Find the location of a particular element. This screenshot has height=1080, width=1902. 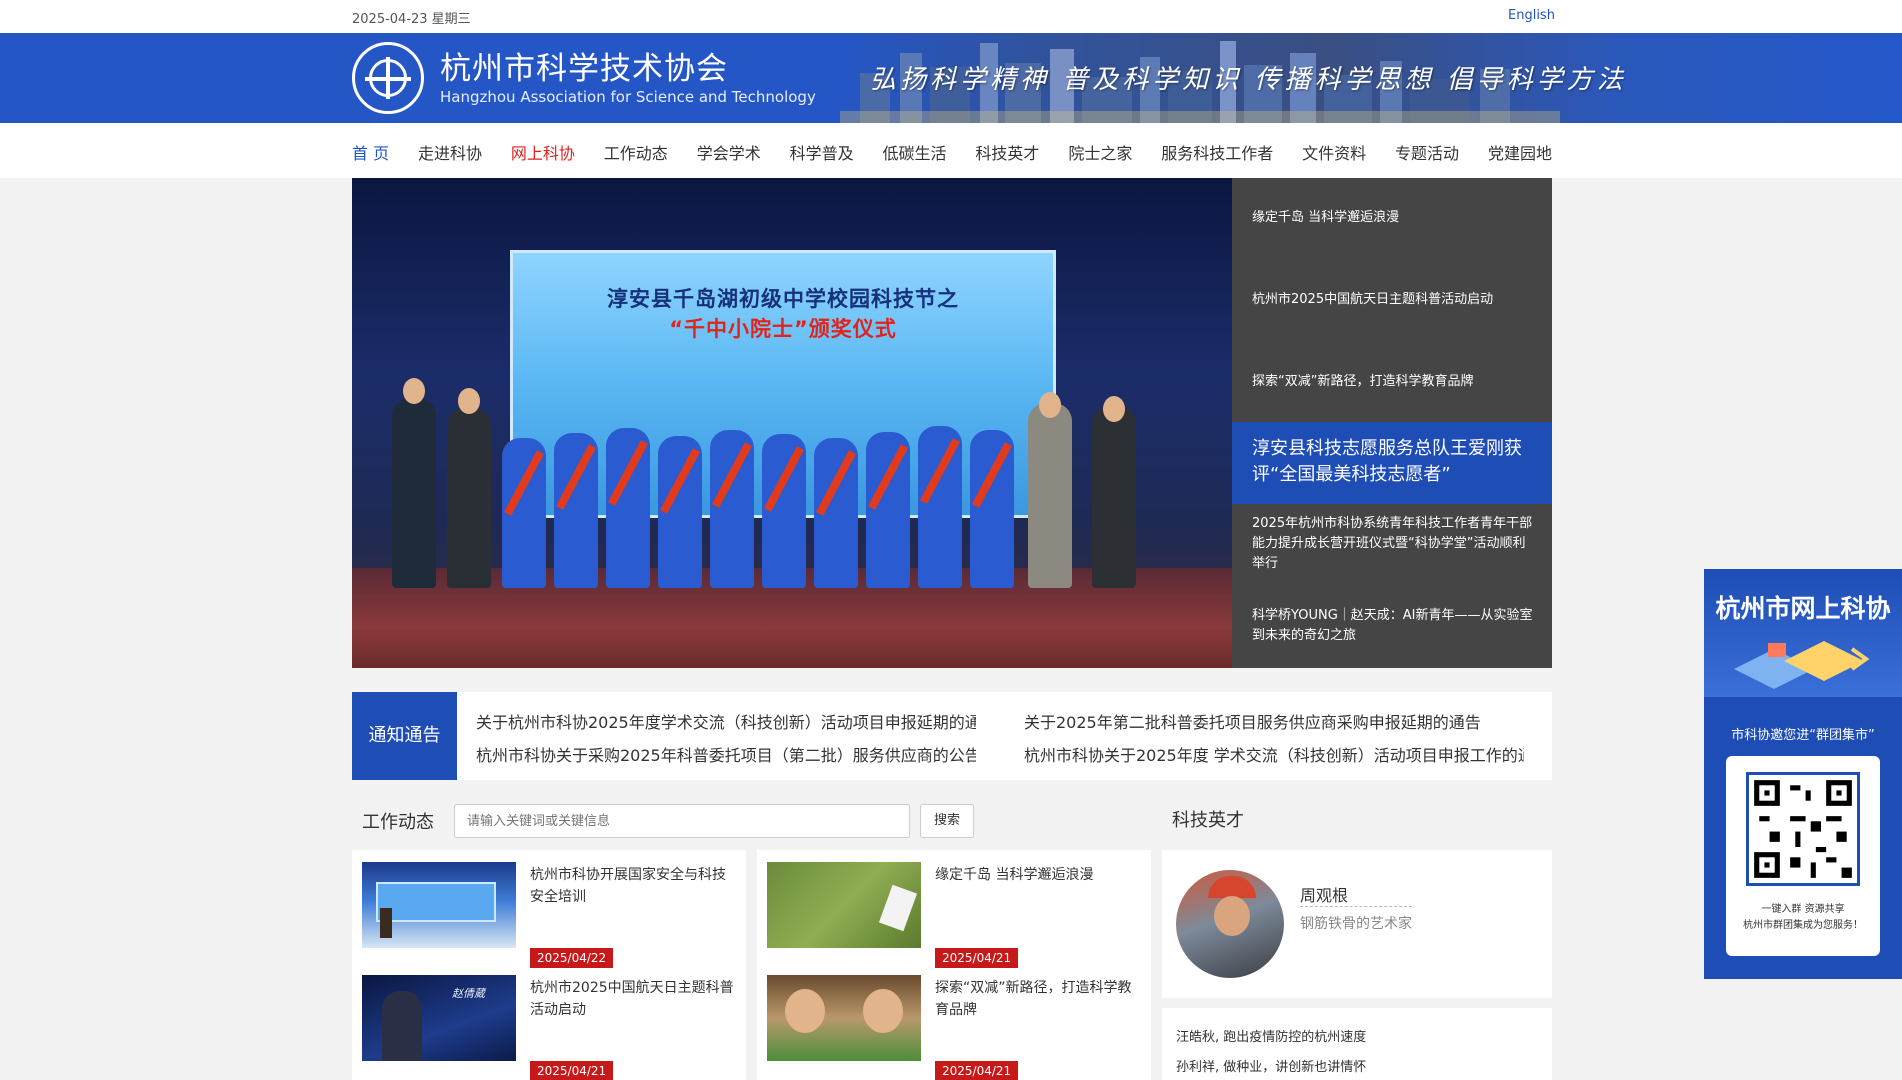

nav-item-low-carbon: 低碳生活 is located at coordinates (915, 152).